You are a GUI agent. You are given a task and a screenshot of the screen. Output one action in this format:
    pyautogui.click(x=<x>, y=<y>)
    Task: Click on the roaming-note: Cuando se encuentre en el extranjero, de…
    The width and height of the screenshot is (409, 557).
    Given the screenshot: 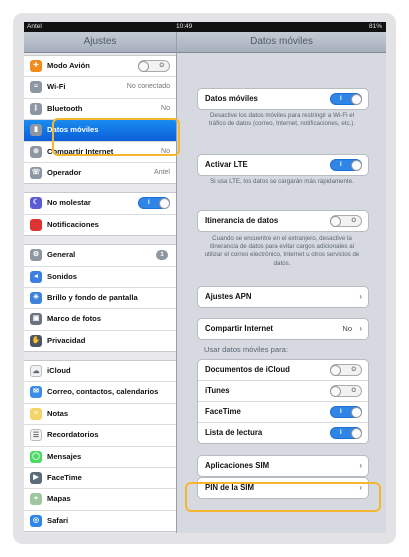 What is the action you would take?
    pyautogui.click(x=282, y=251)
    